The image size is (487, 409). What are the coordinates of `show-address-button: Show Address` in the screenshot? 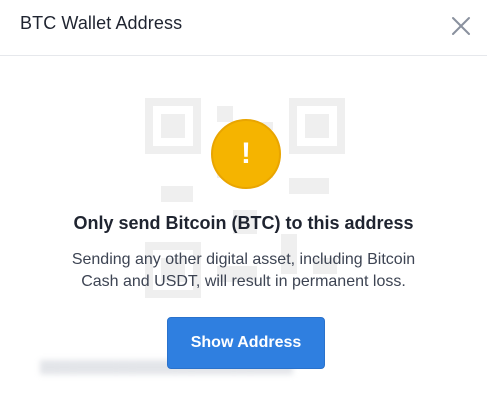 It's located at (246, 343).